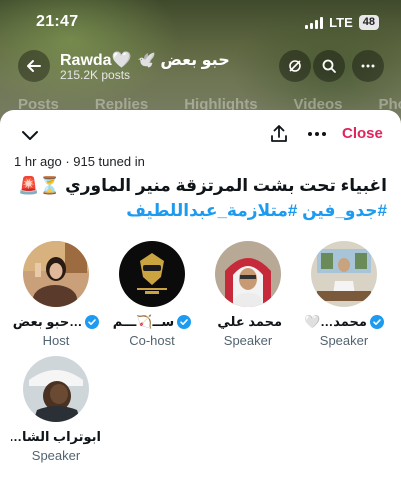 The height and width of the screenshot is (500, 401). I want to click on bell-off-icon, so click(295, 66).